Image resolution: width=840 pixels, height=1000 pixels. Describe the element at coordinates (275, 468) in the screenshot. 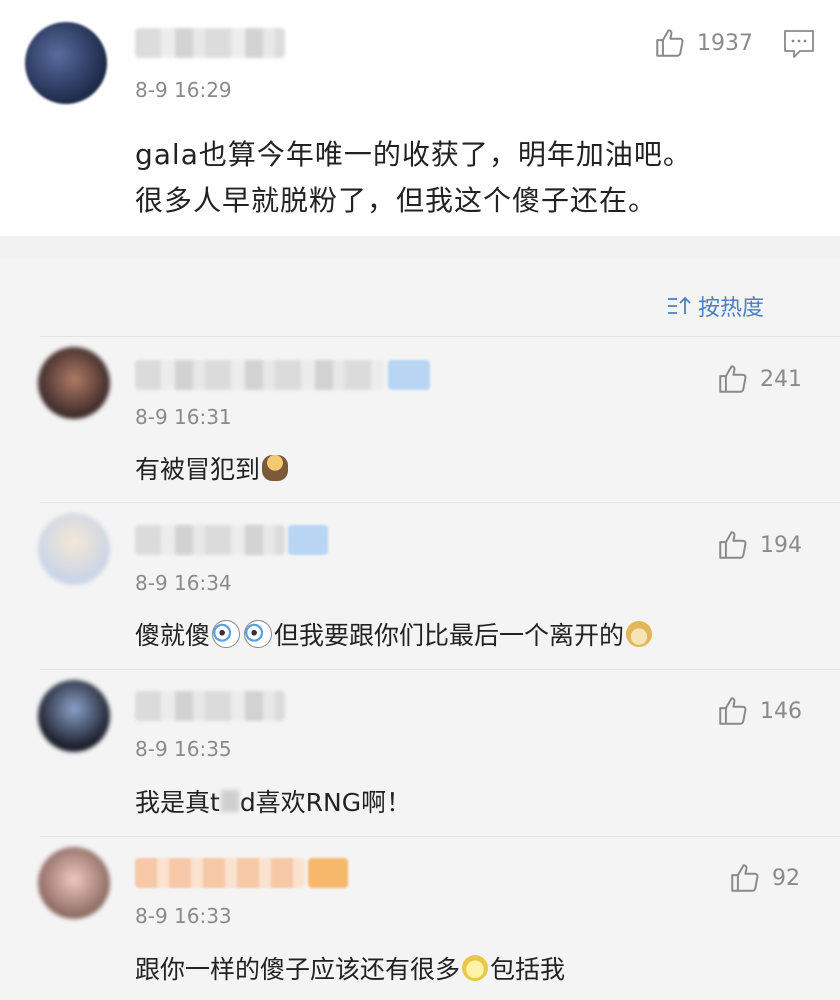

I see `sitting-person-emoji-icon` at that location.